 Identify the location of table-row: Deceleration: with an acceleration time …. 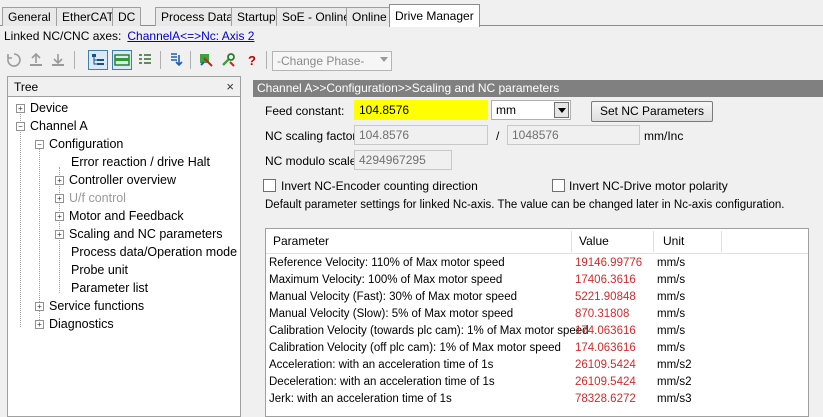
(537, 382).